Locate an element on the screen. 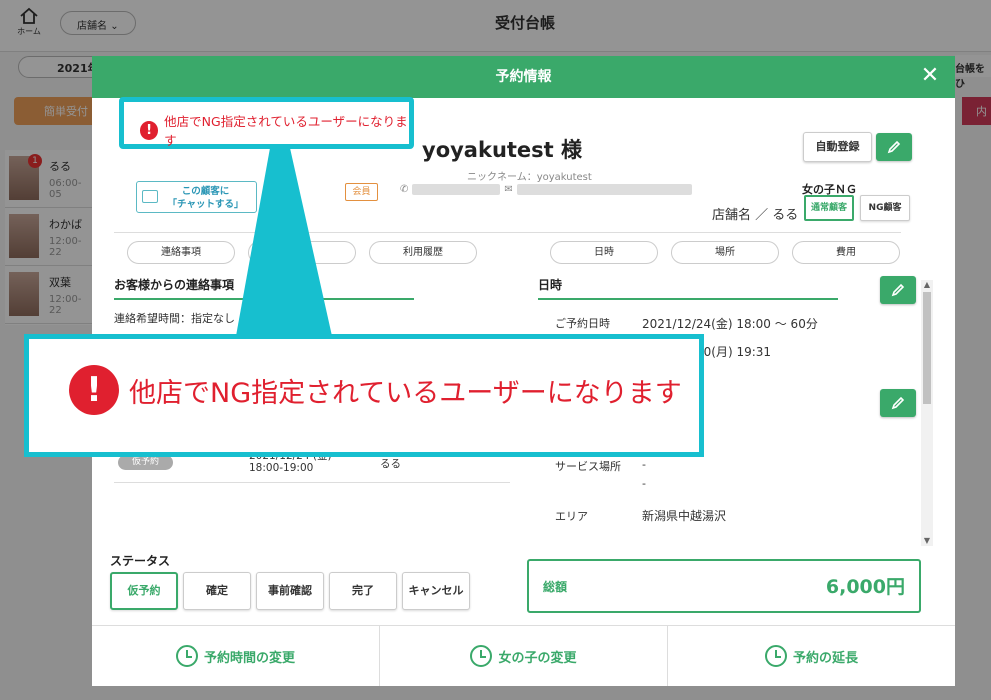 The height and width of the screenshot is (700, 991). warning-callout-small: ! 他店でNG指定されているユーザーになります is located at coordinates (266, 123).